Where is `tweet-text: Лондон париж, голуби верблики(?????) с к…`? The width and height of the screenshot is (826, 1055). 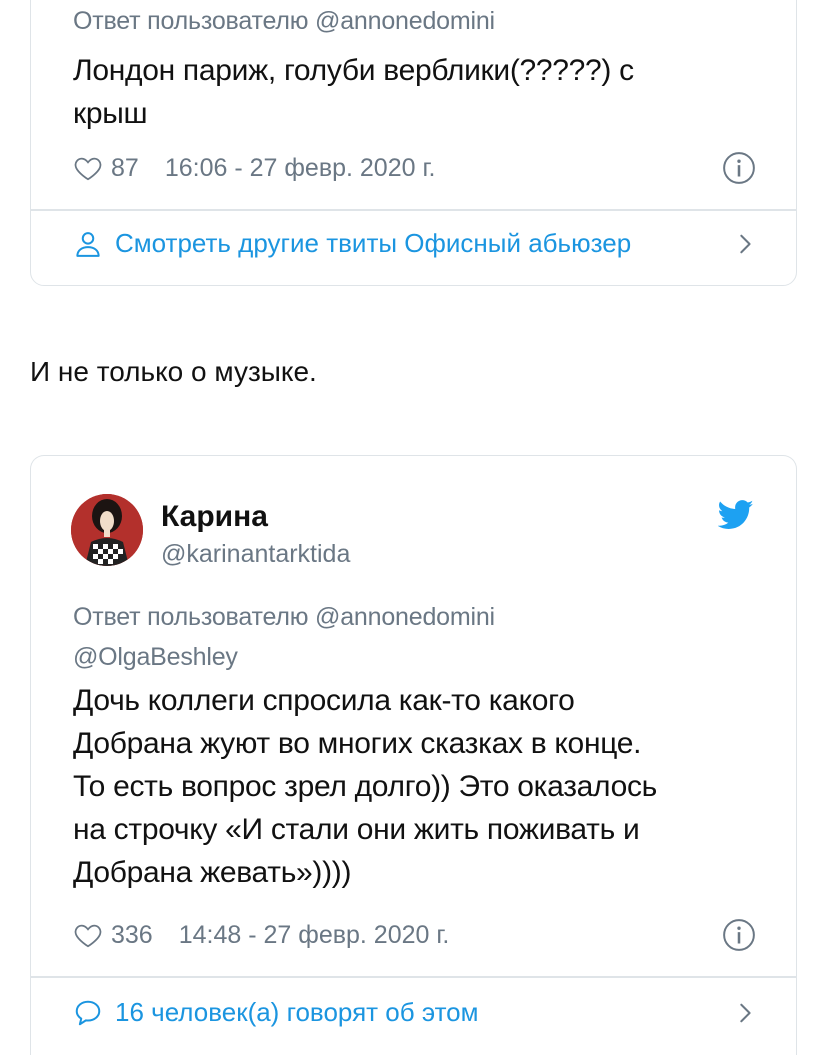 tweet-text: Лондон париж, голуби верблики(?????) с к… is located at coordinates (353, 92).